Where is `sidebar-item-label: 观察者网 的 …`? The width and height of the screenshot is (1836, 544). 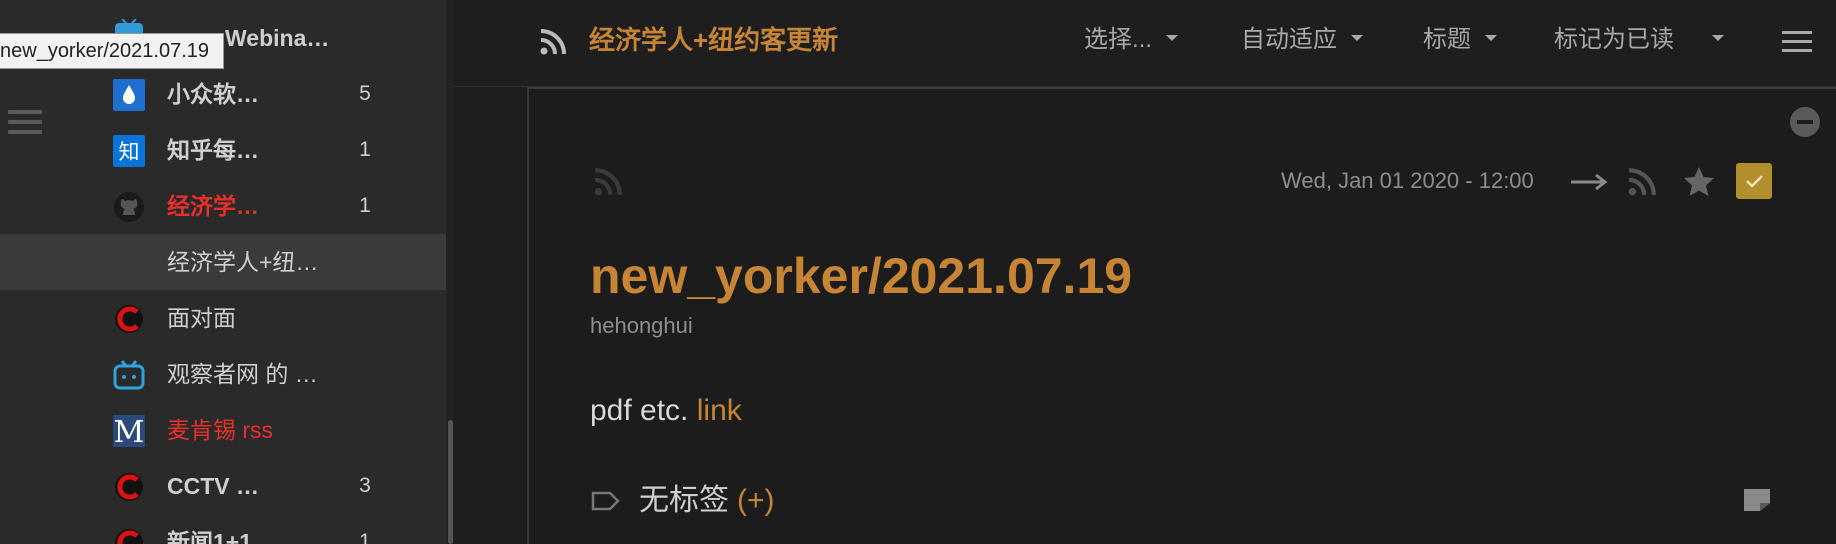
sidebar-item-label: 观察者网 的 … is located at coordinates (242, 374).